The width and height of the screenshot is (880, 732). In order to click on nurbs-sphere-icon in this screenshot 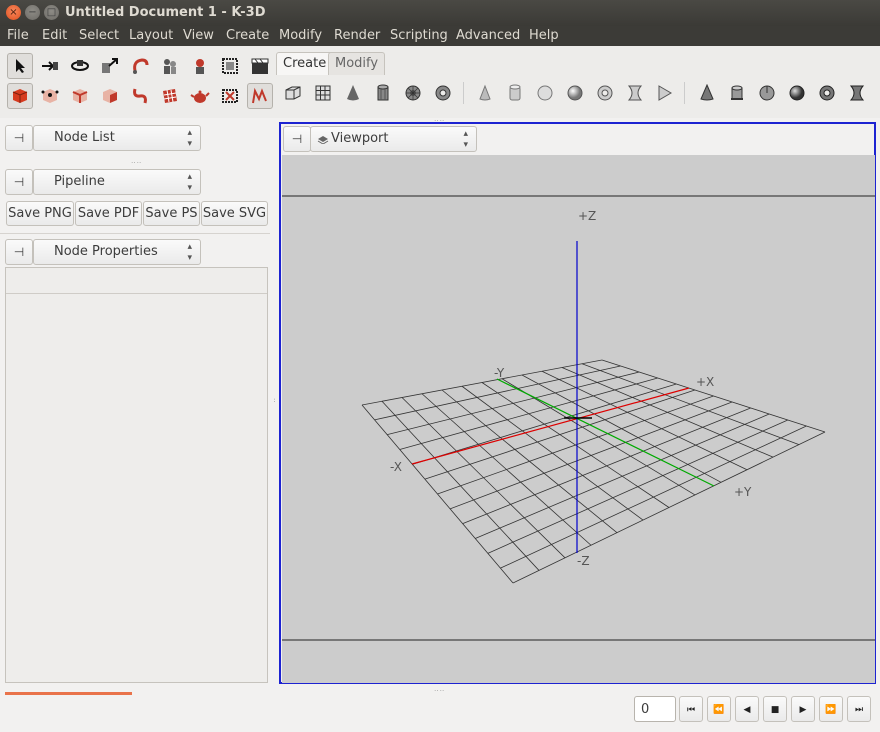, I will do `click(797, 93)`.